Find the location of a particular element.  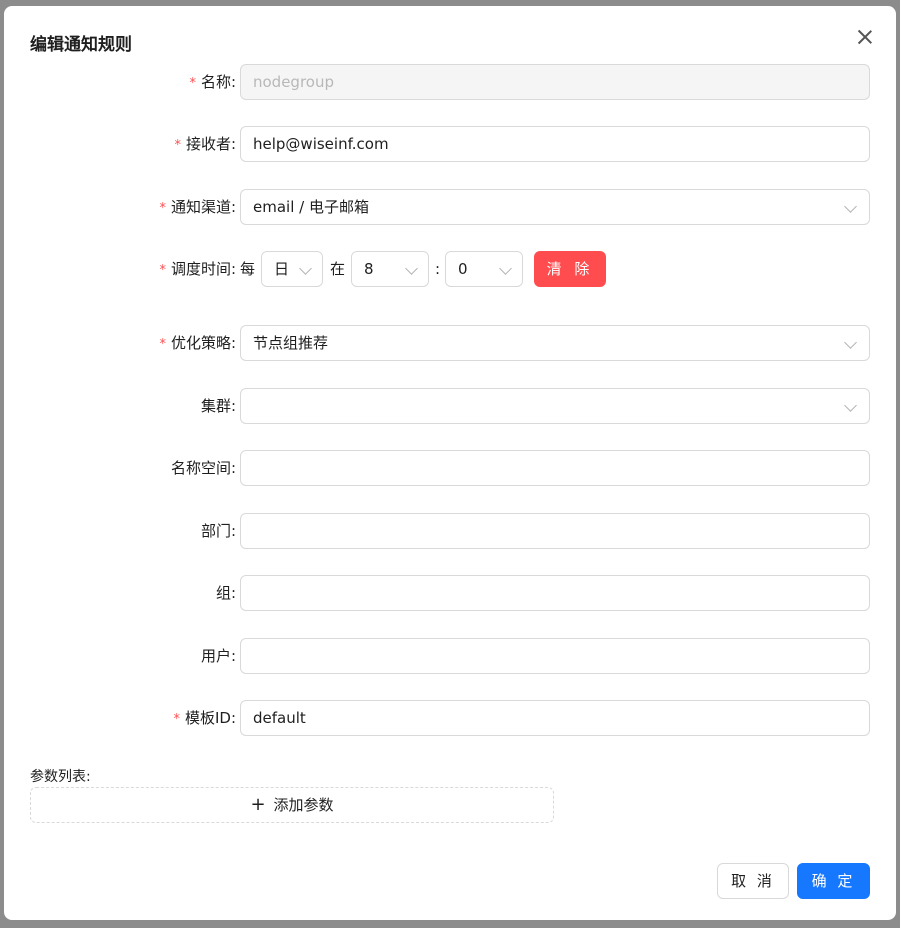

form-row-department: 部门: is located at coordinates (450, 531).